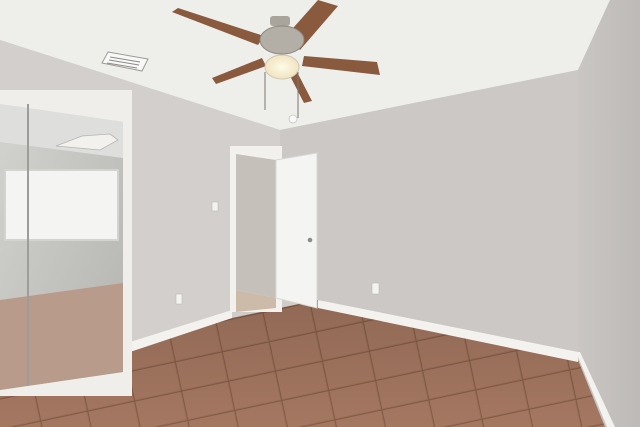  I want to click on right-wall, so click(609, 213).